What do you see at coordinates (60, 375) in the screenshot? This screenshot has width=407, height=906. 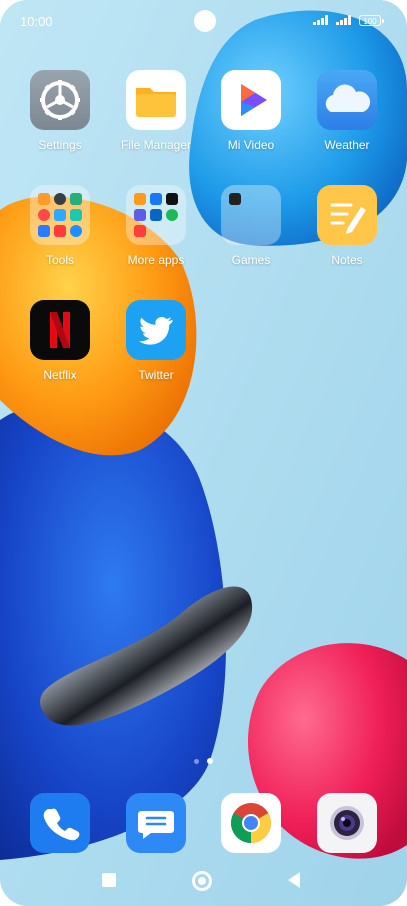 I see `app-label: Netflix` at bounding box center [60, 375].